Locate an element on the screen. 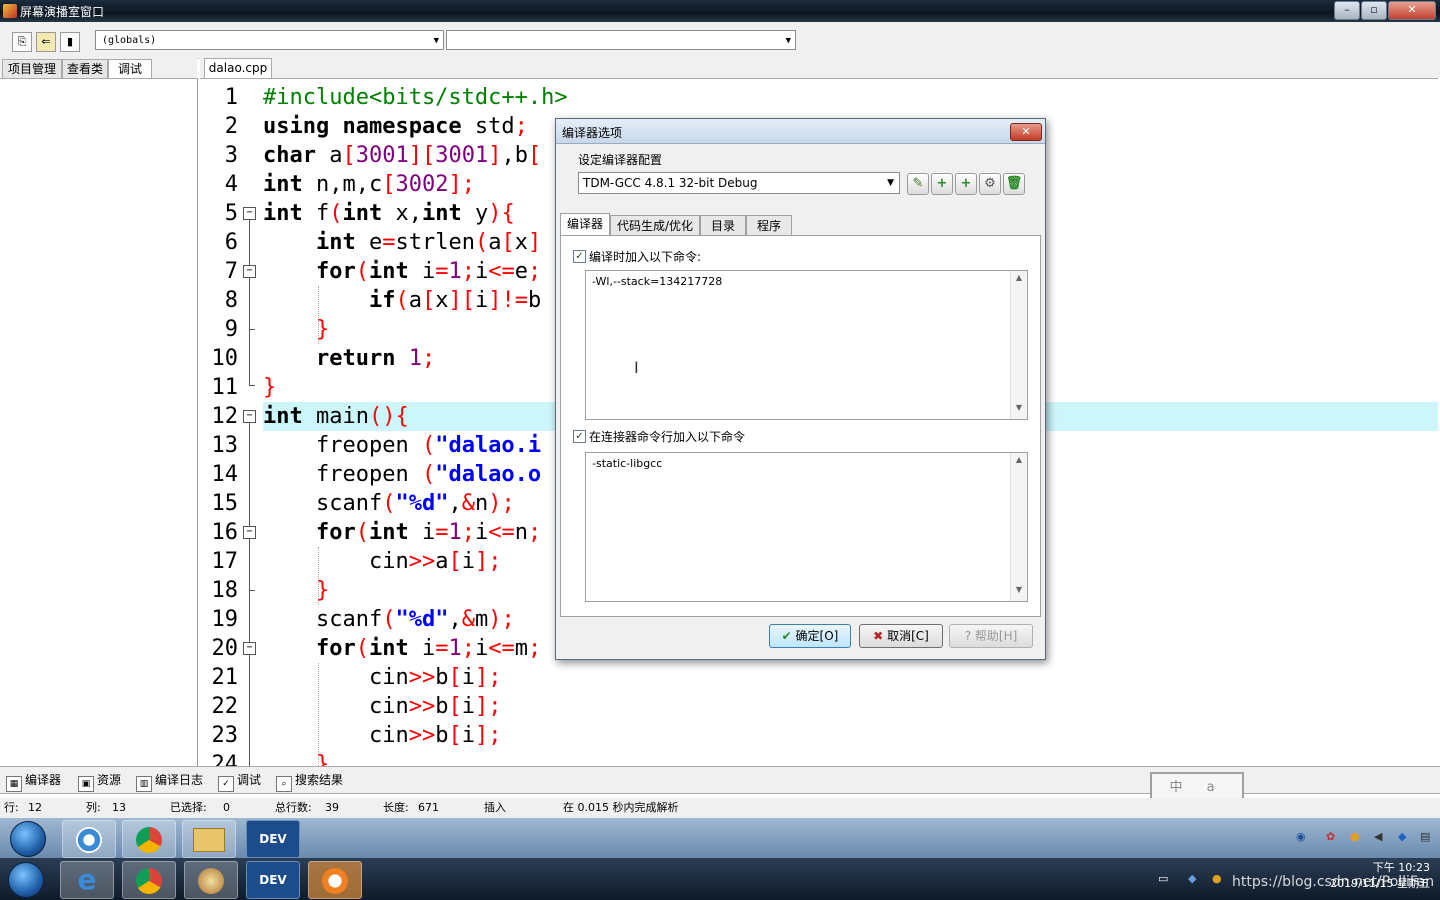 The height and width of the screenshot is (900, 1440). rename-profile-icon: ✎ is located at coordinates (918, 184).